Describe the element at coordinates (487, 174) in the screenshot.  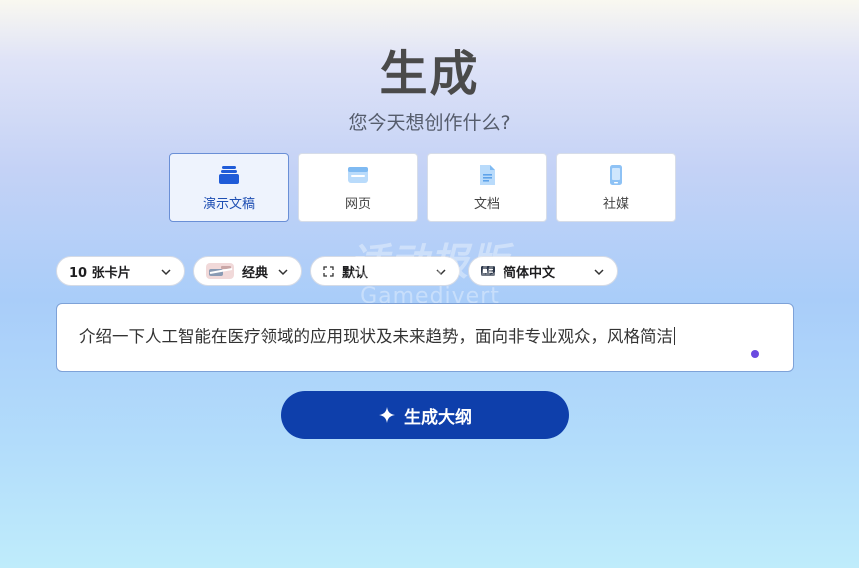
I see `document-icon` at that location.